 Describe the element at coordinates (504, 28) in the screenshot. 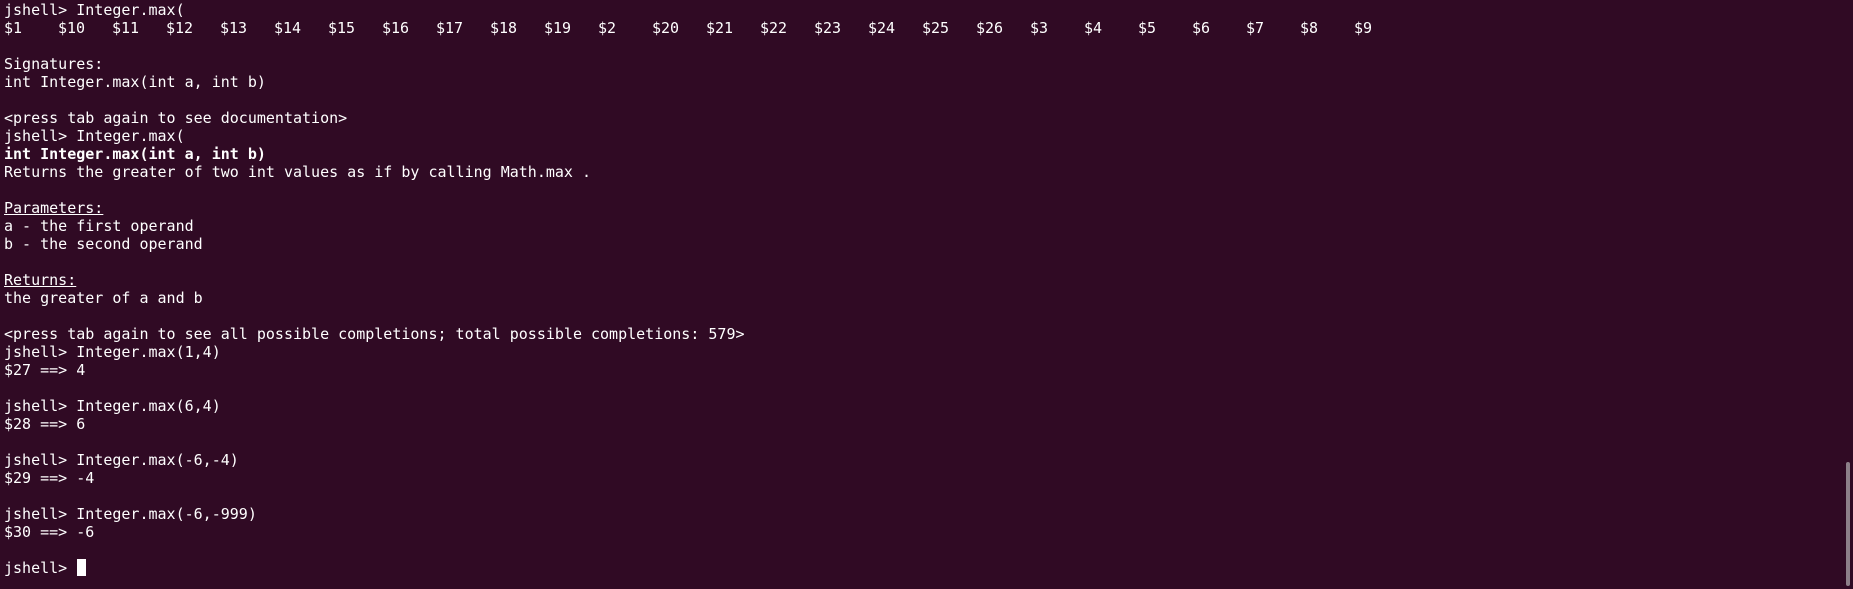

I see `completion-var: $18` at that location.